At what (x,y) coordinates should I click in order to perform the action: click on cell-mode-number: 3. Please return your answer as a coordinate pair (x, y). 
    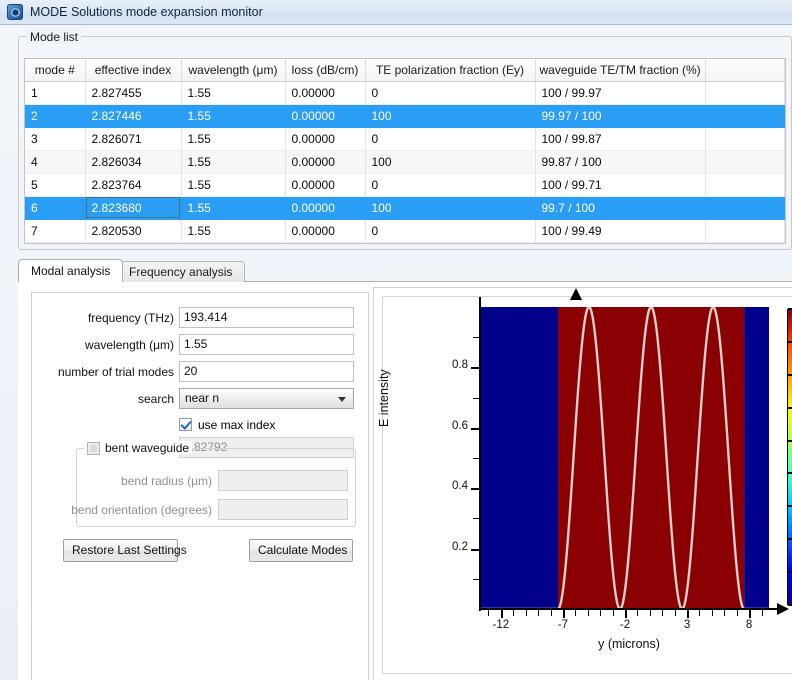
    Looking at the image, I should click on (55, 139).